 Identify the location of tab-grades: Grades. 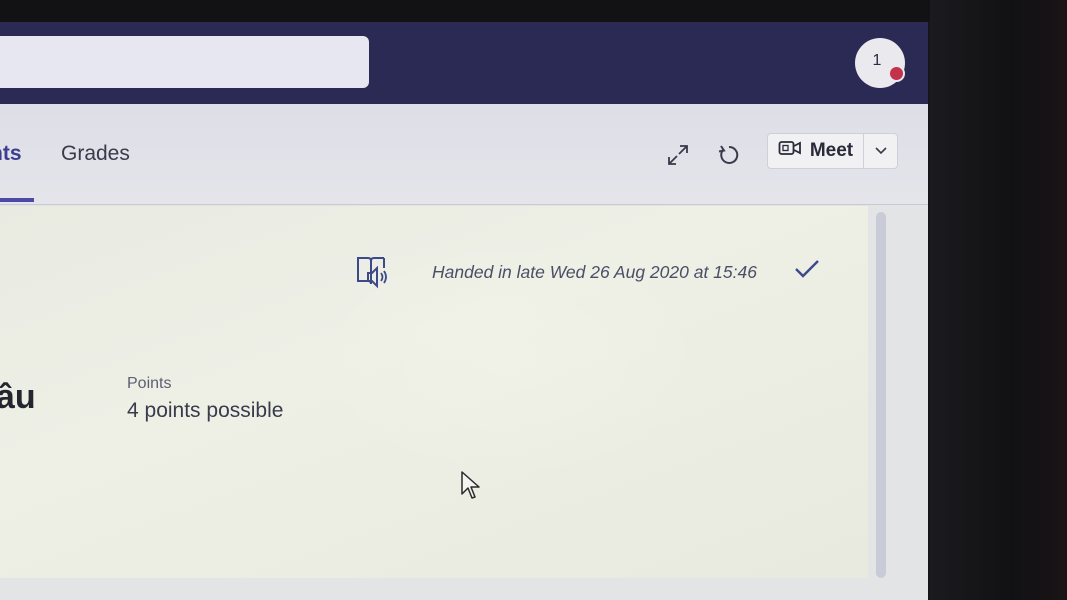
(95, 154).